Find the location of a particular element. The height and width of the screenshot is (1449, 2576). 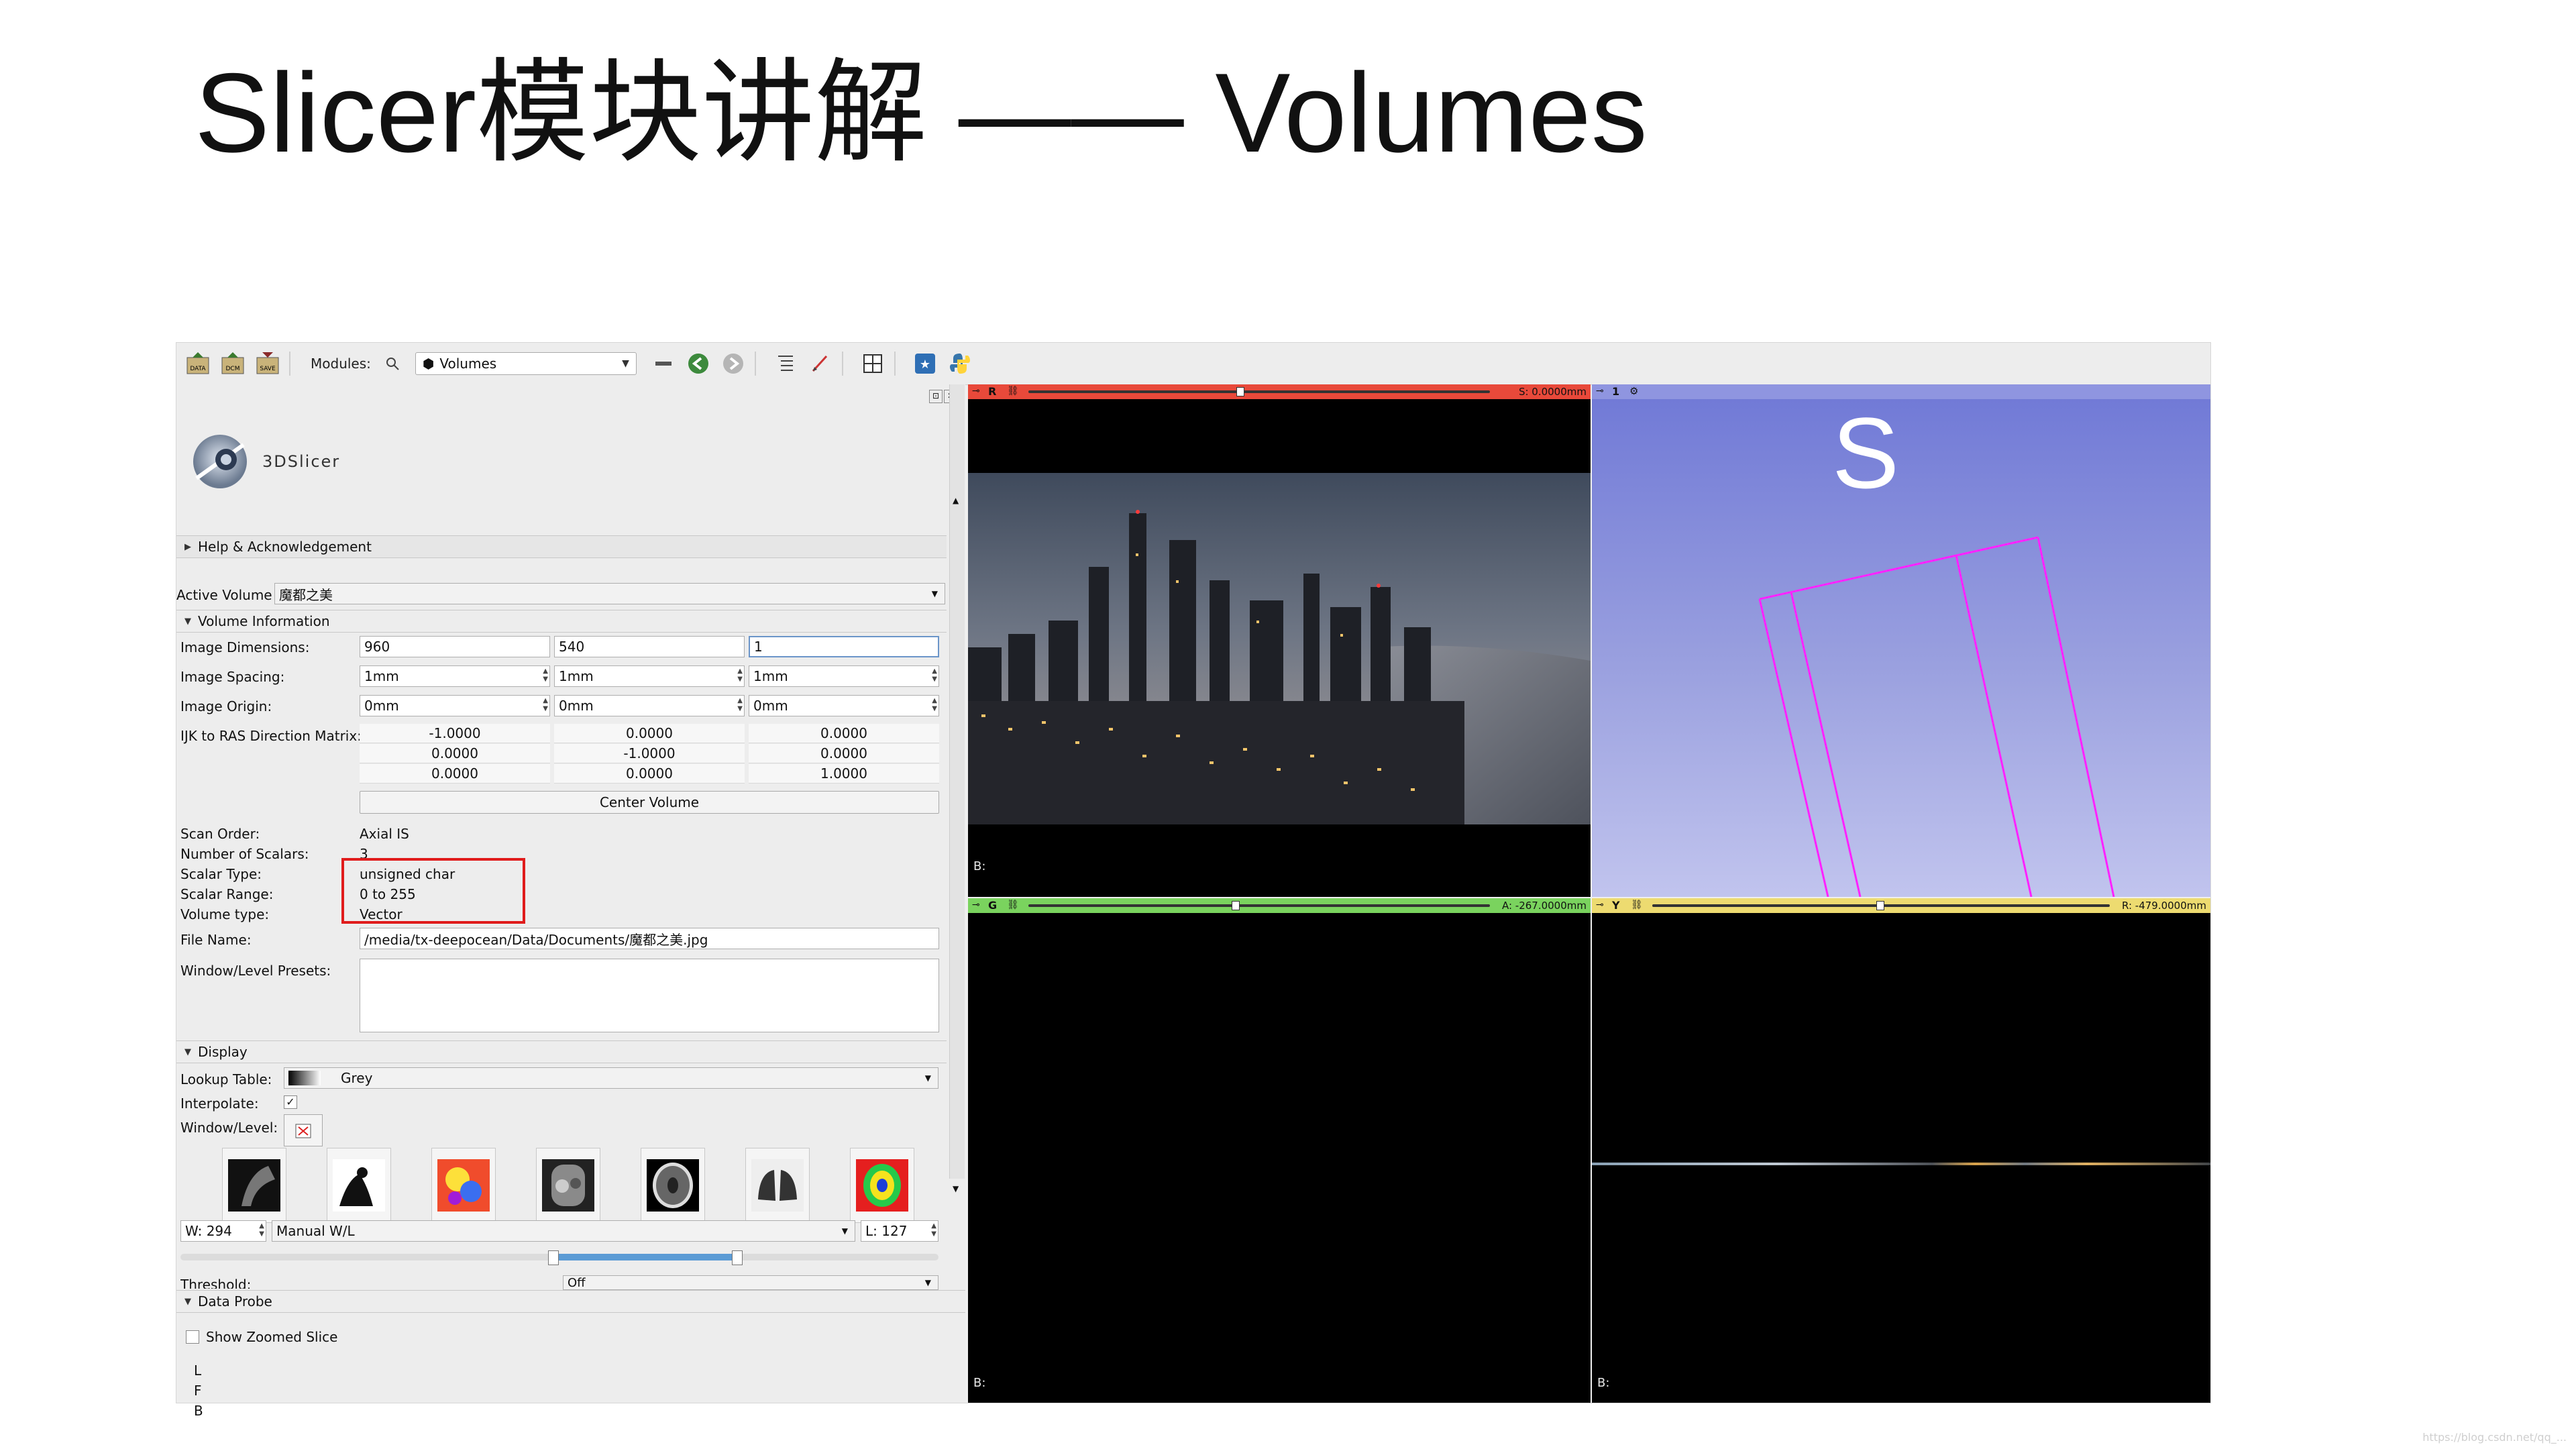

lookup-table-select: Grey ▼ is located at coordinates (611, 1078).